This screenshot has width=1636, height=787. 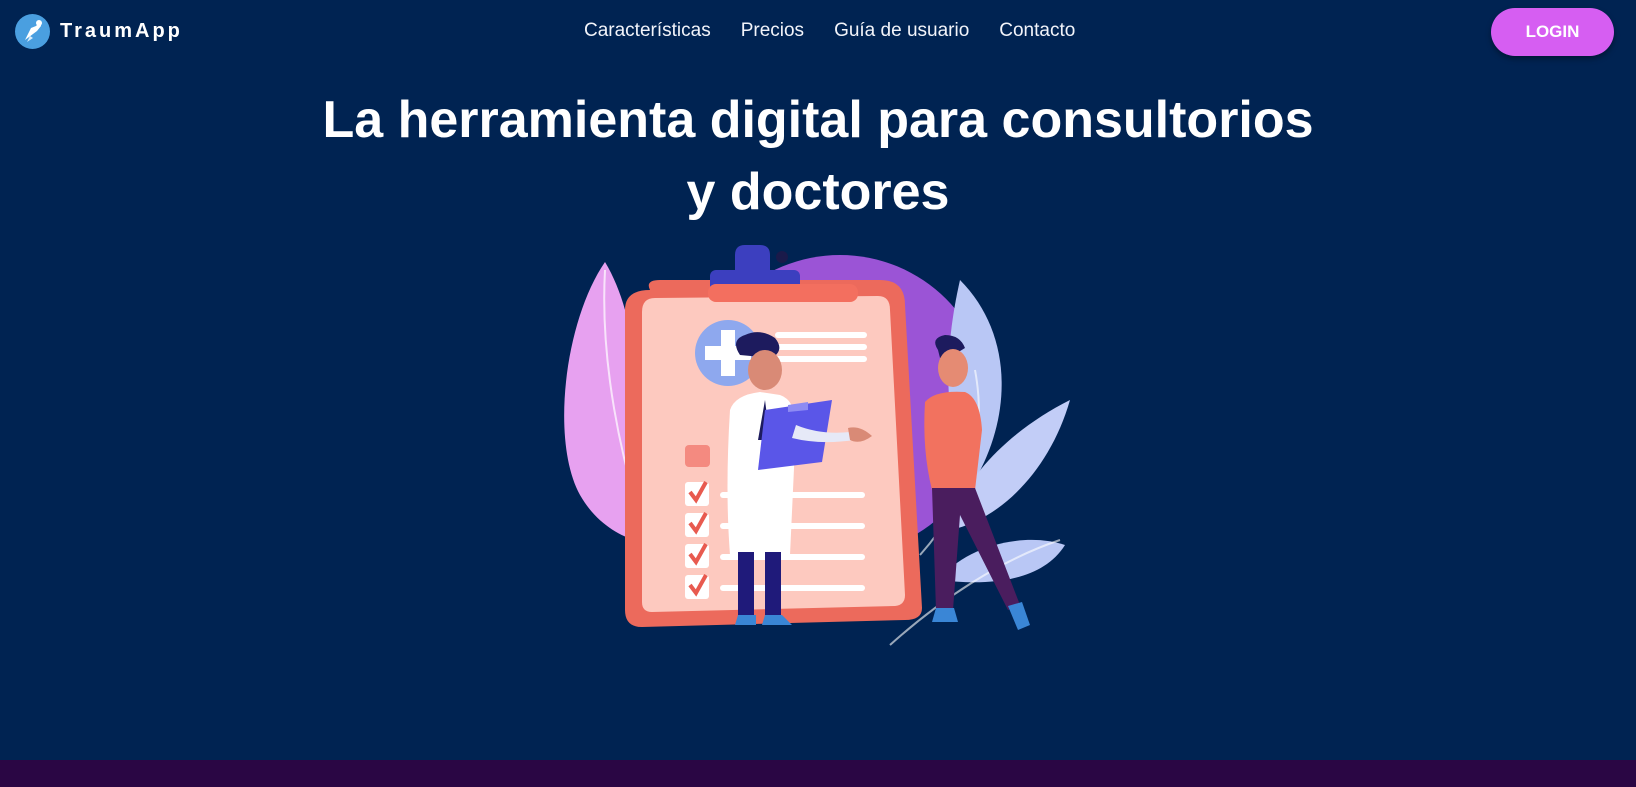 What do you see at coordinates (32, 31) in the screenshot?
I see `traumapp-logo-icon` at bounding box center [32, 31].